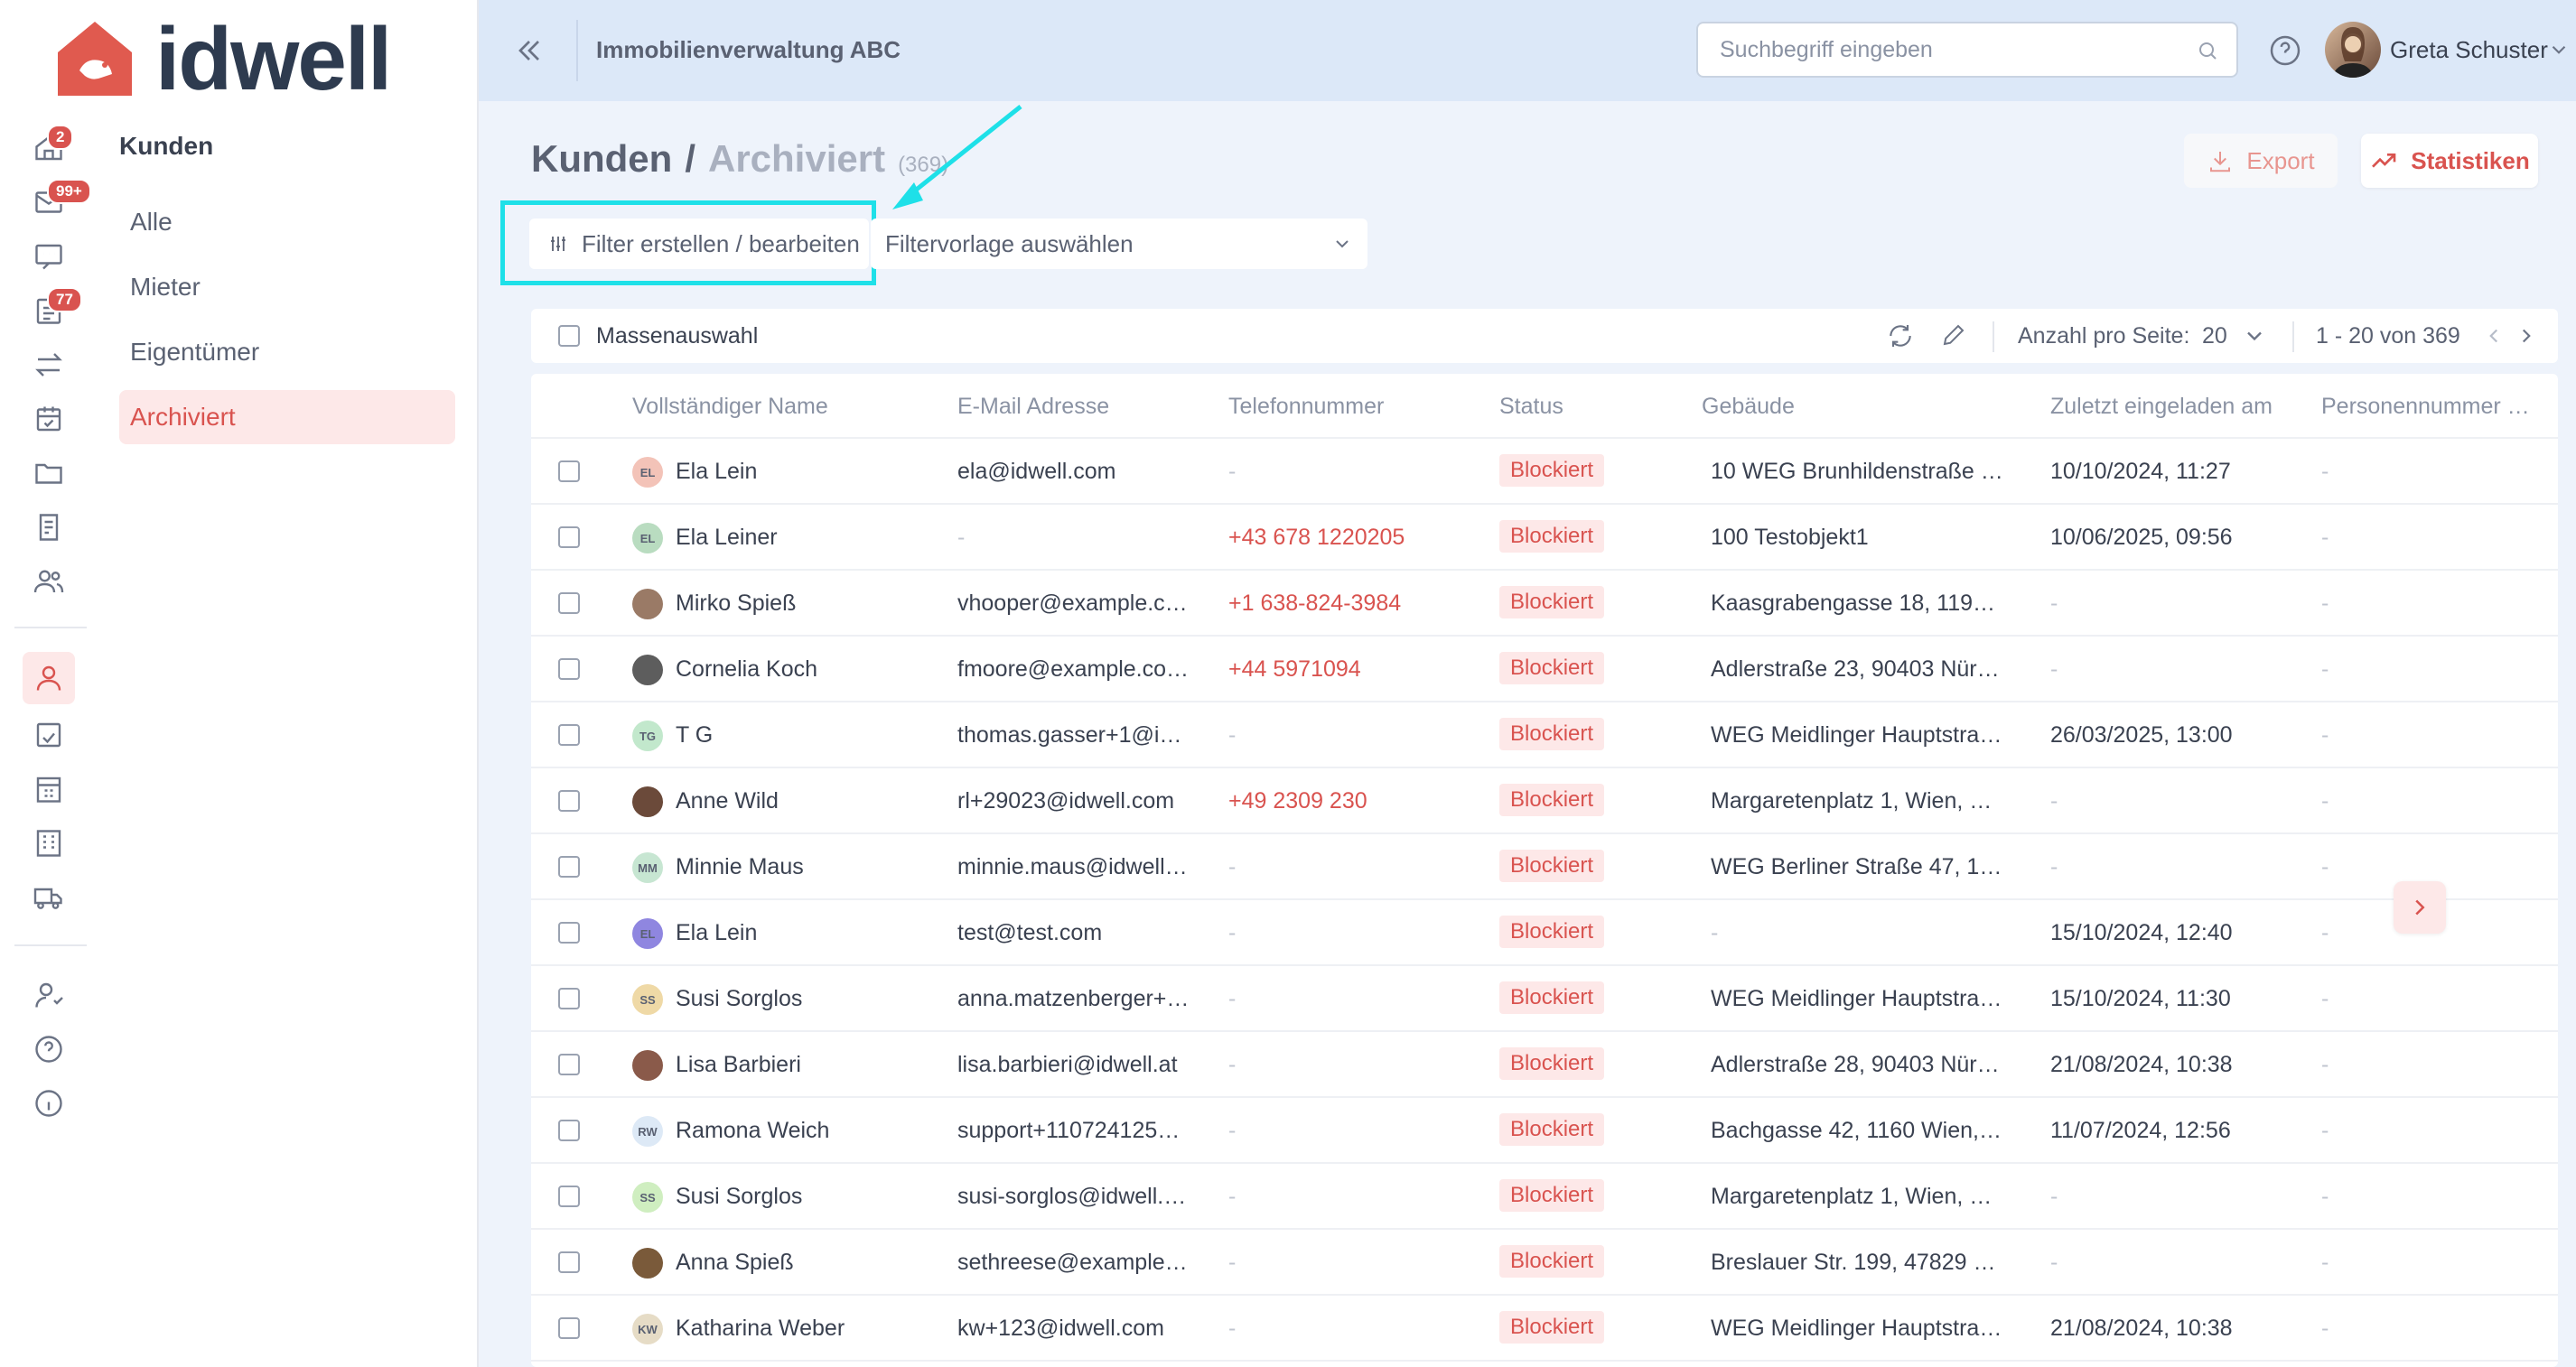 The height and width of the screenshot is (1367, 2576). Describe the element at coordinates (49, 473) in the screenshot. I see `folder-icon` at that location.